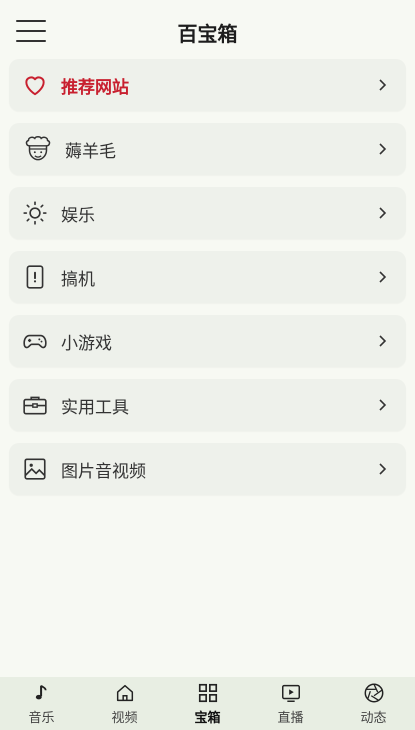  I want to click on list-item-label: 薅羊毛, so click(90, 151).